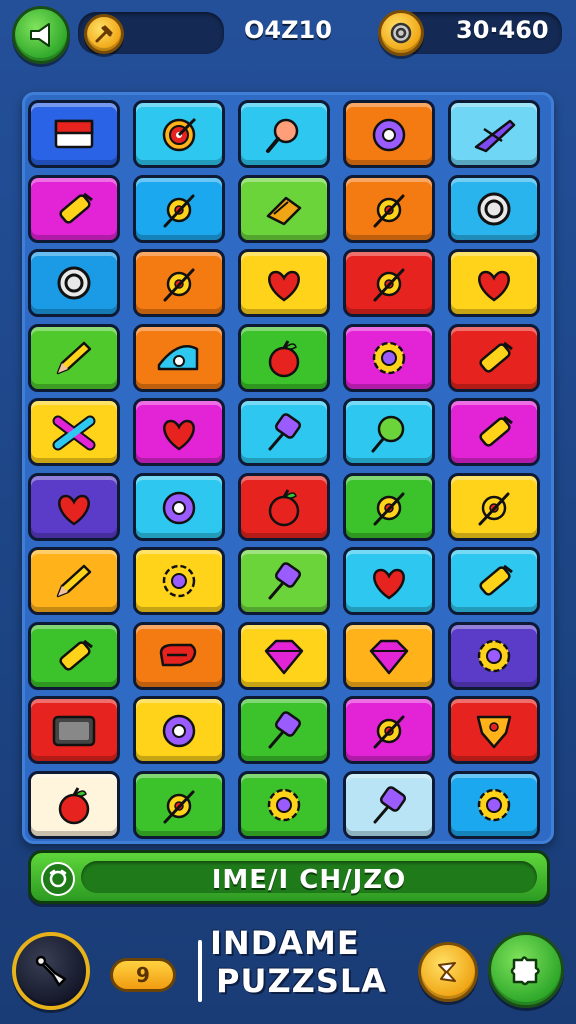 The height and width of the screenshot is (1024, 576). I want to click on coin-badge, so click(401, 33).